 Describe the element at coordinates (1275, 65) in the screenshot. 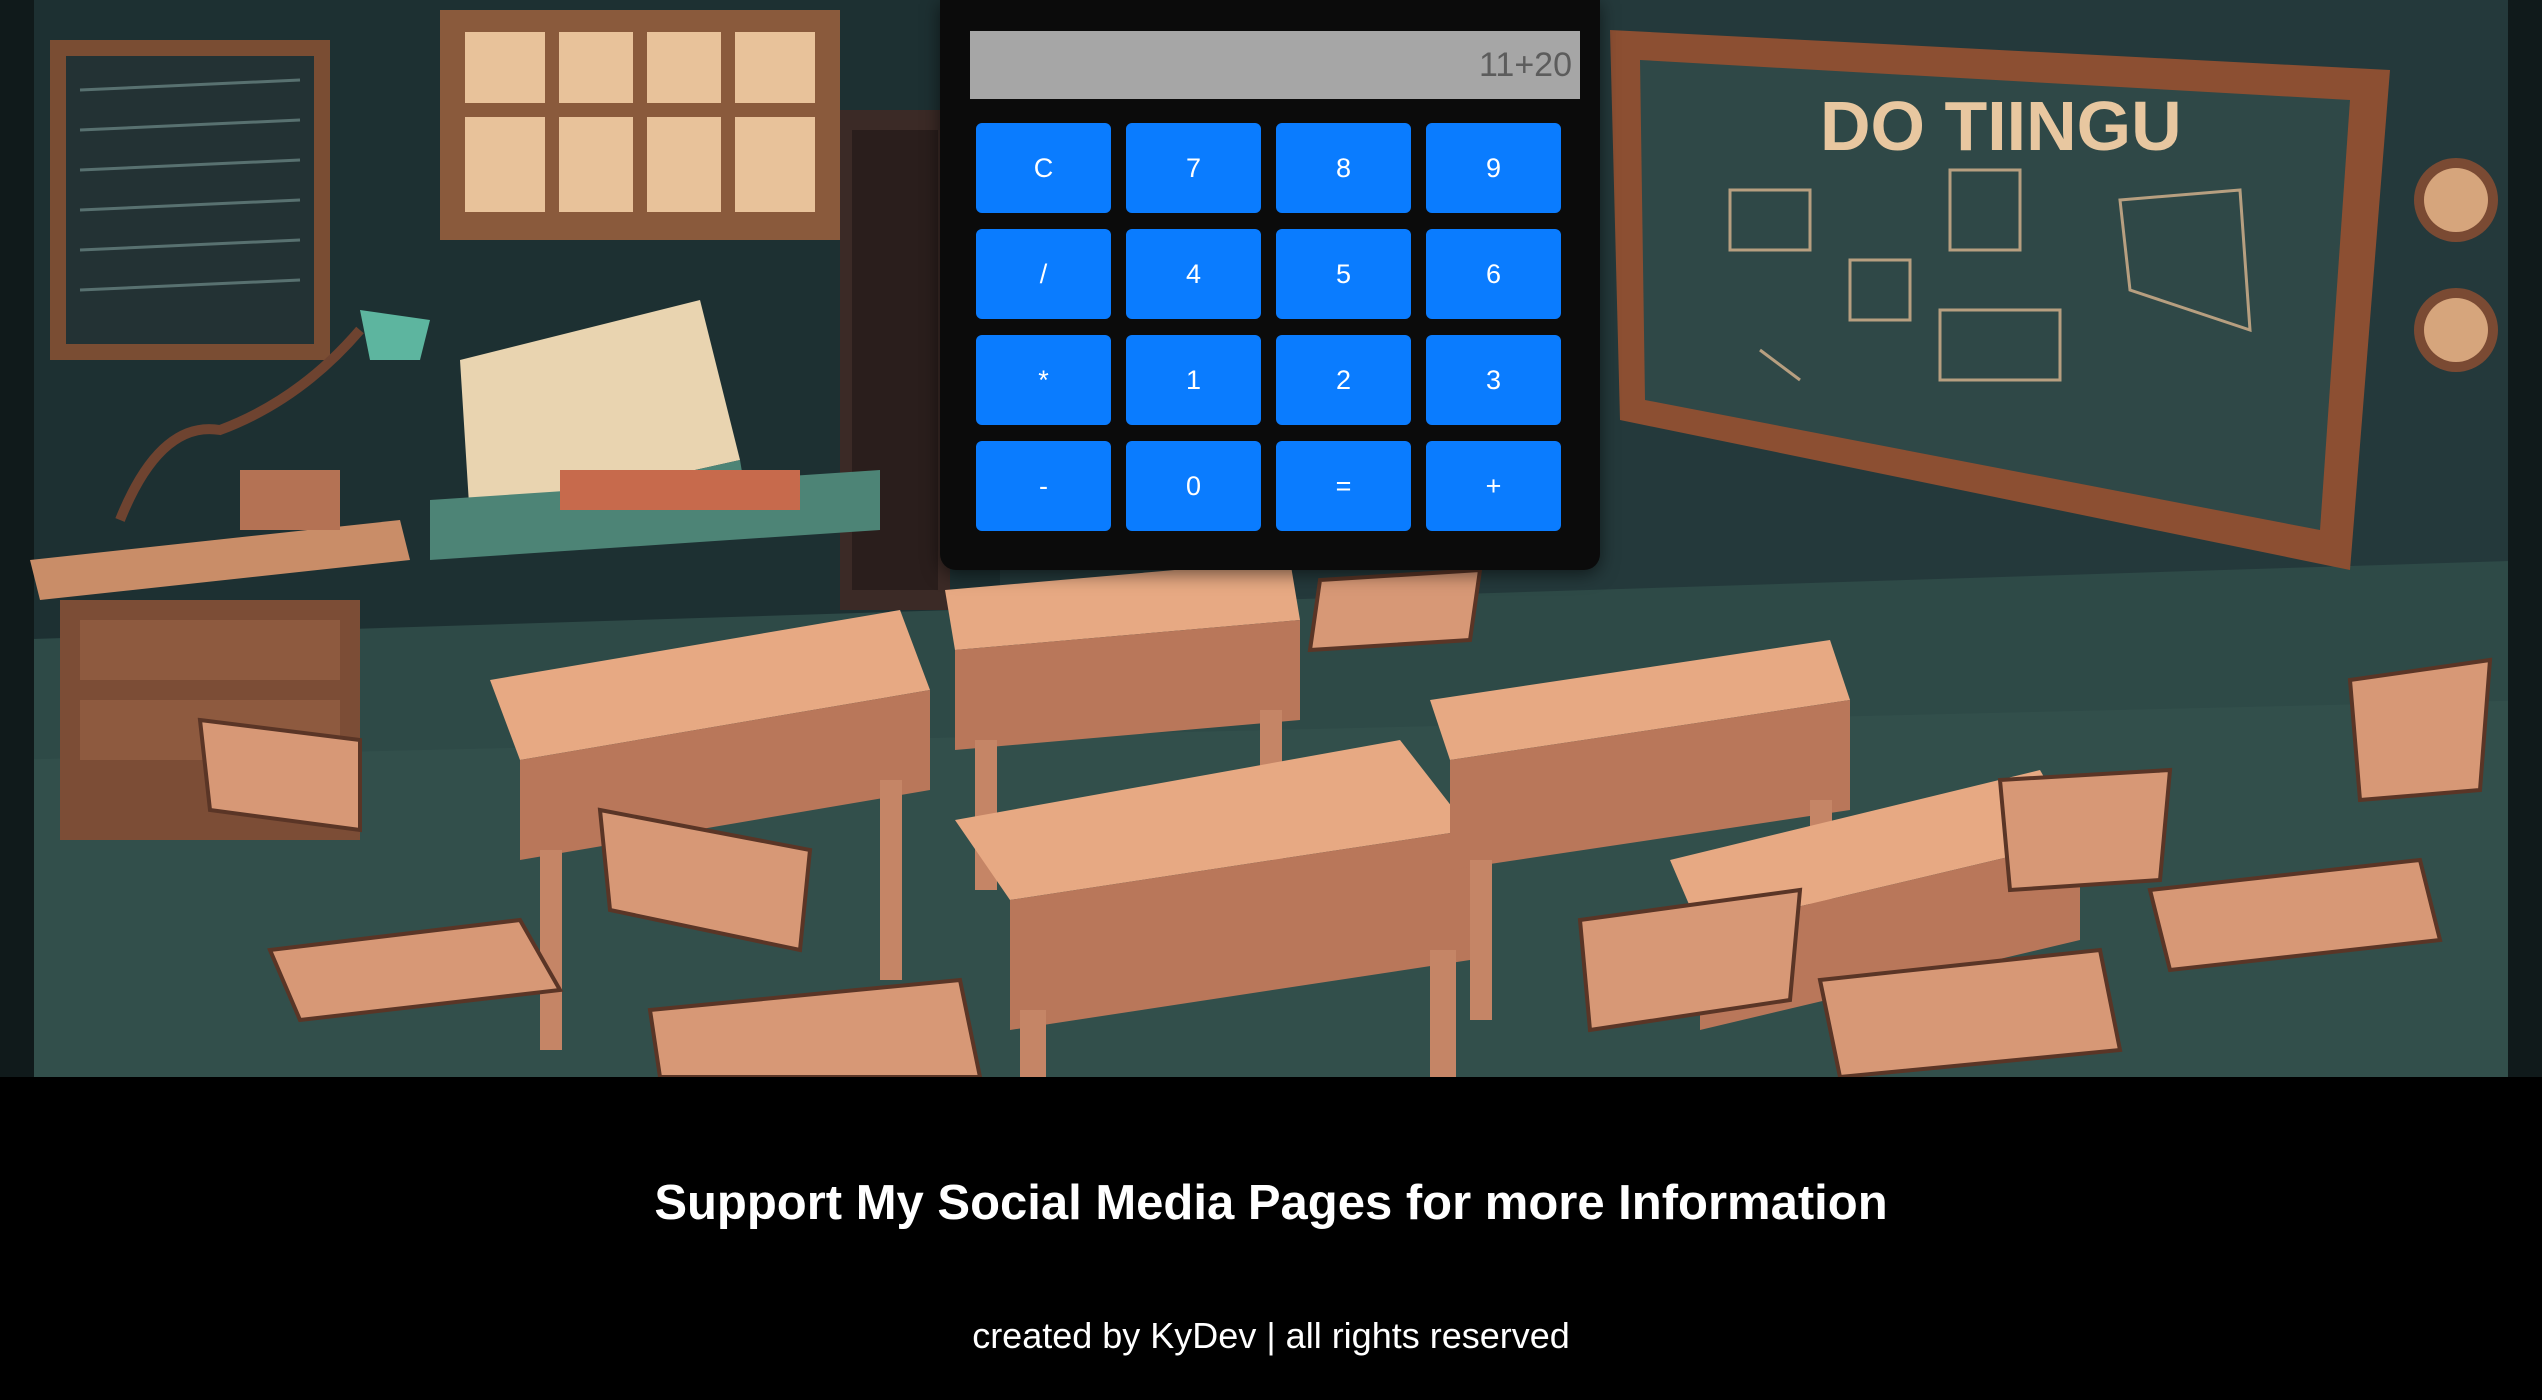

I see `calculator-display` at that location.